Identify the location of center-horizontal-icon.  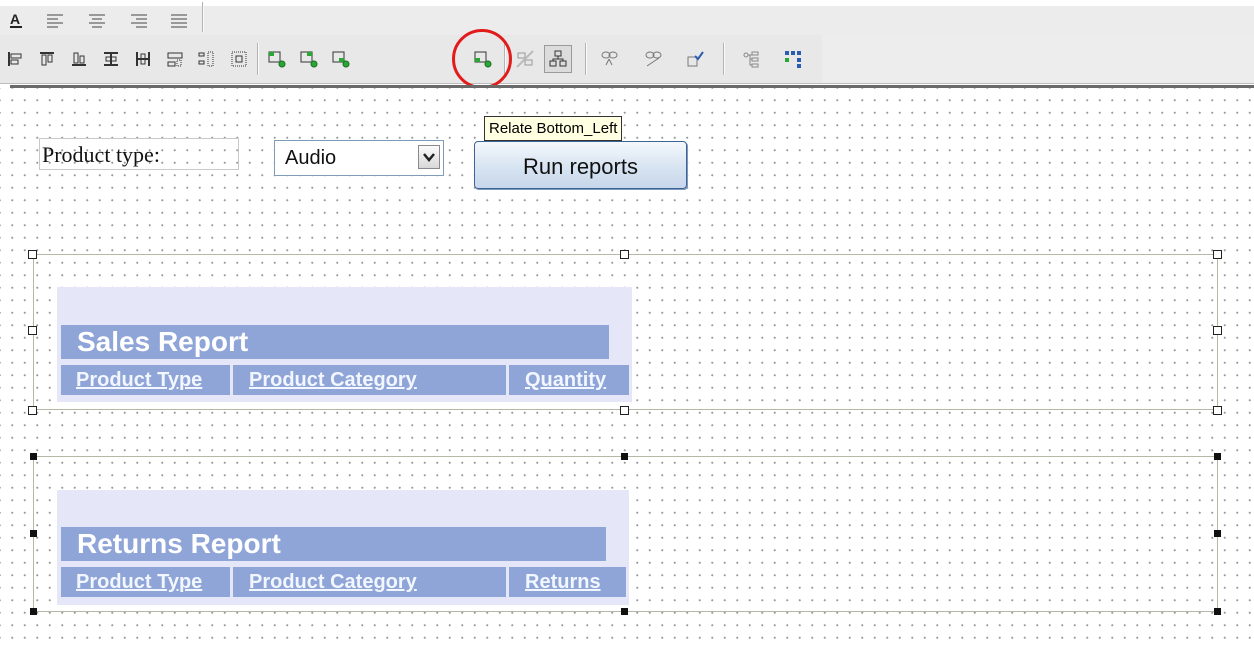
(143, 59).